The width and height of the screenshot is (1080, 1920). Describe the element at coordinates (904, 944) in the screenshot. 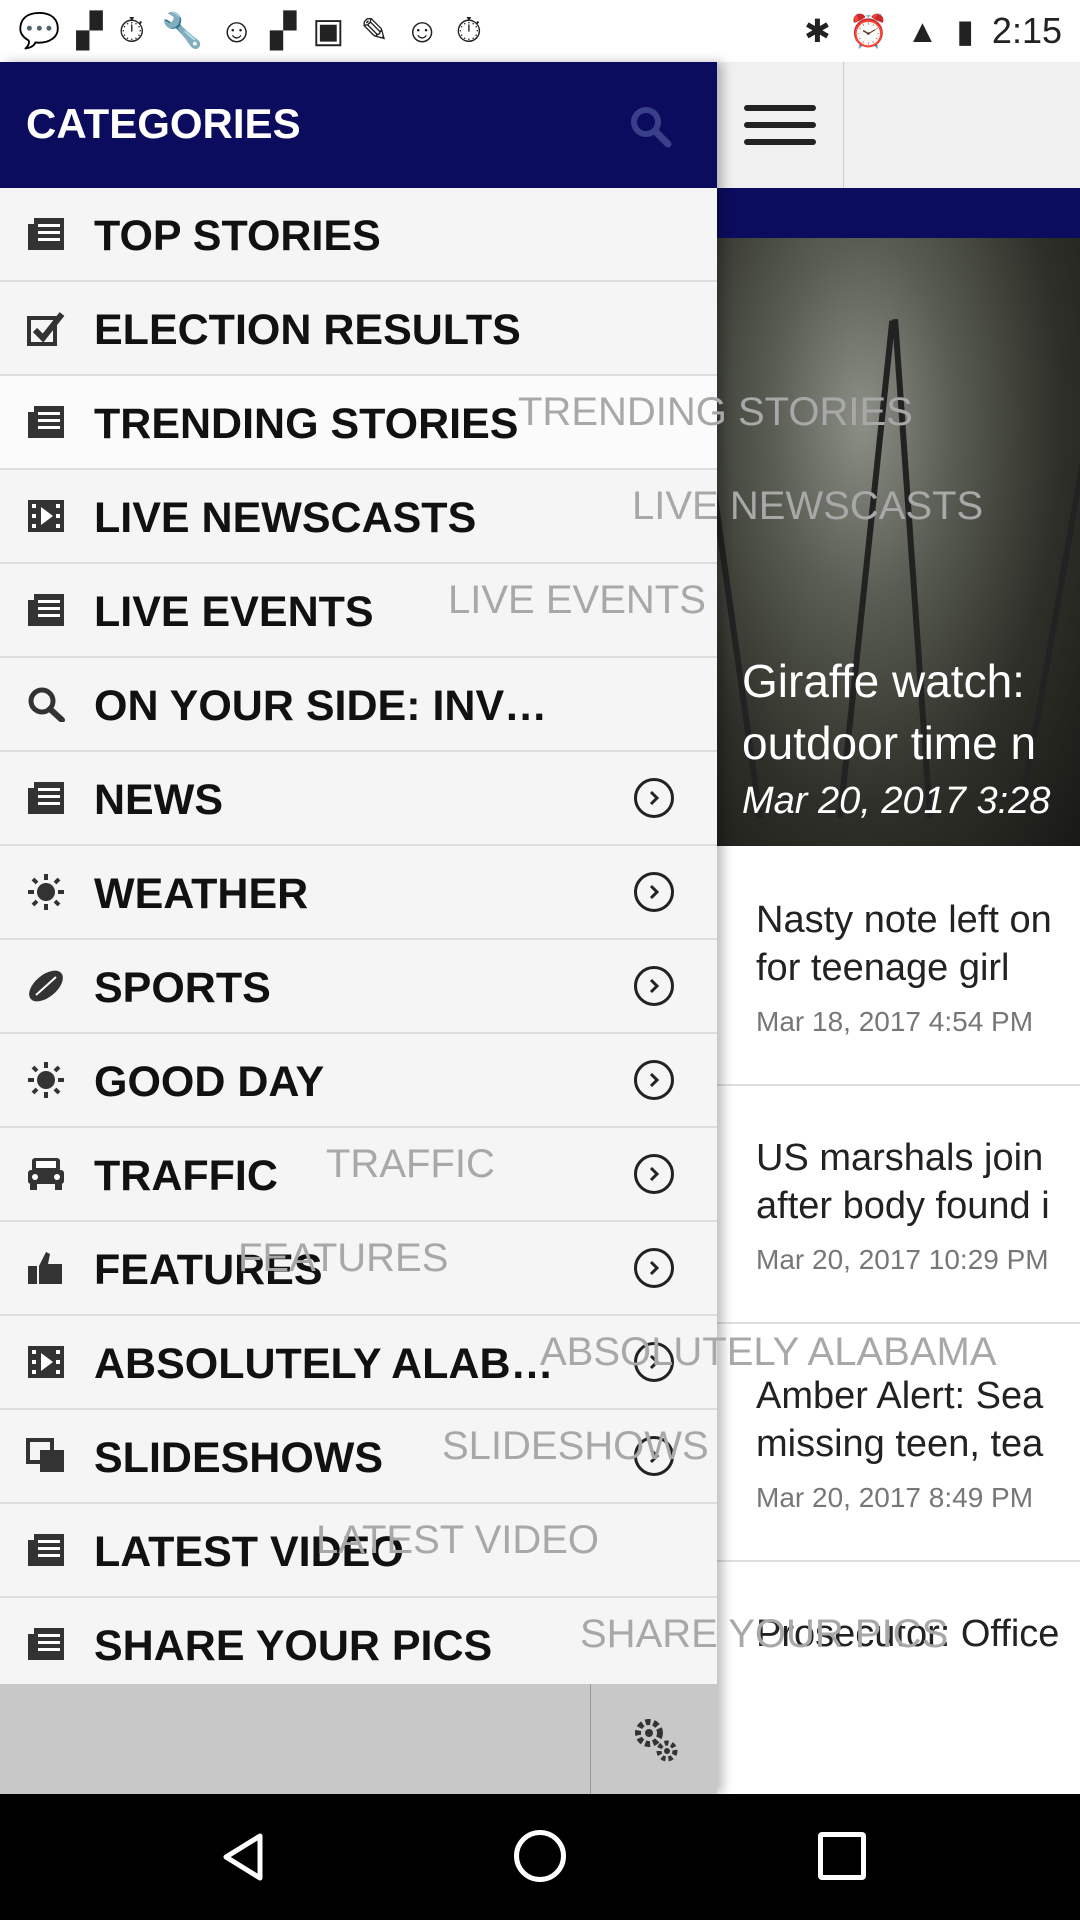

I see `feed-headline: Nasty note left on for teenage girl` at that location.